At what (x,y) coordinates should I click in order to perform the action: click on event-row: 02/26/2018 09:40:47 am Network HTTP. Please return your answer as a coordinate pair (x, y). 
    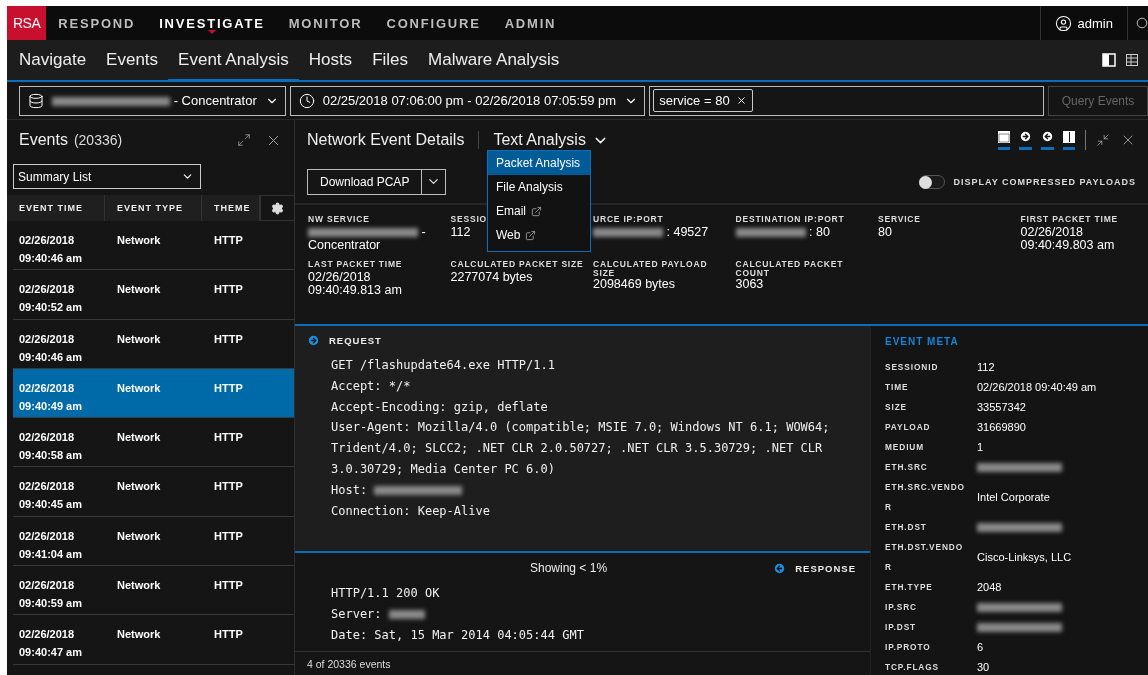
    Looking at the image, I should click on (153, 640).